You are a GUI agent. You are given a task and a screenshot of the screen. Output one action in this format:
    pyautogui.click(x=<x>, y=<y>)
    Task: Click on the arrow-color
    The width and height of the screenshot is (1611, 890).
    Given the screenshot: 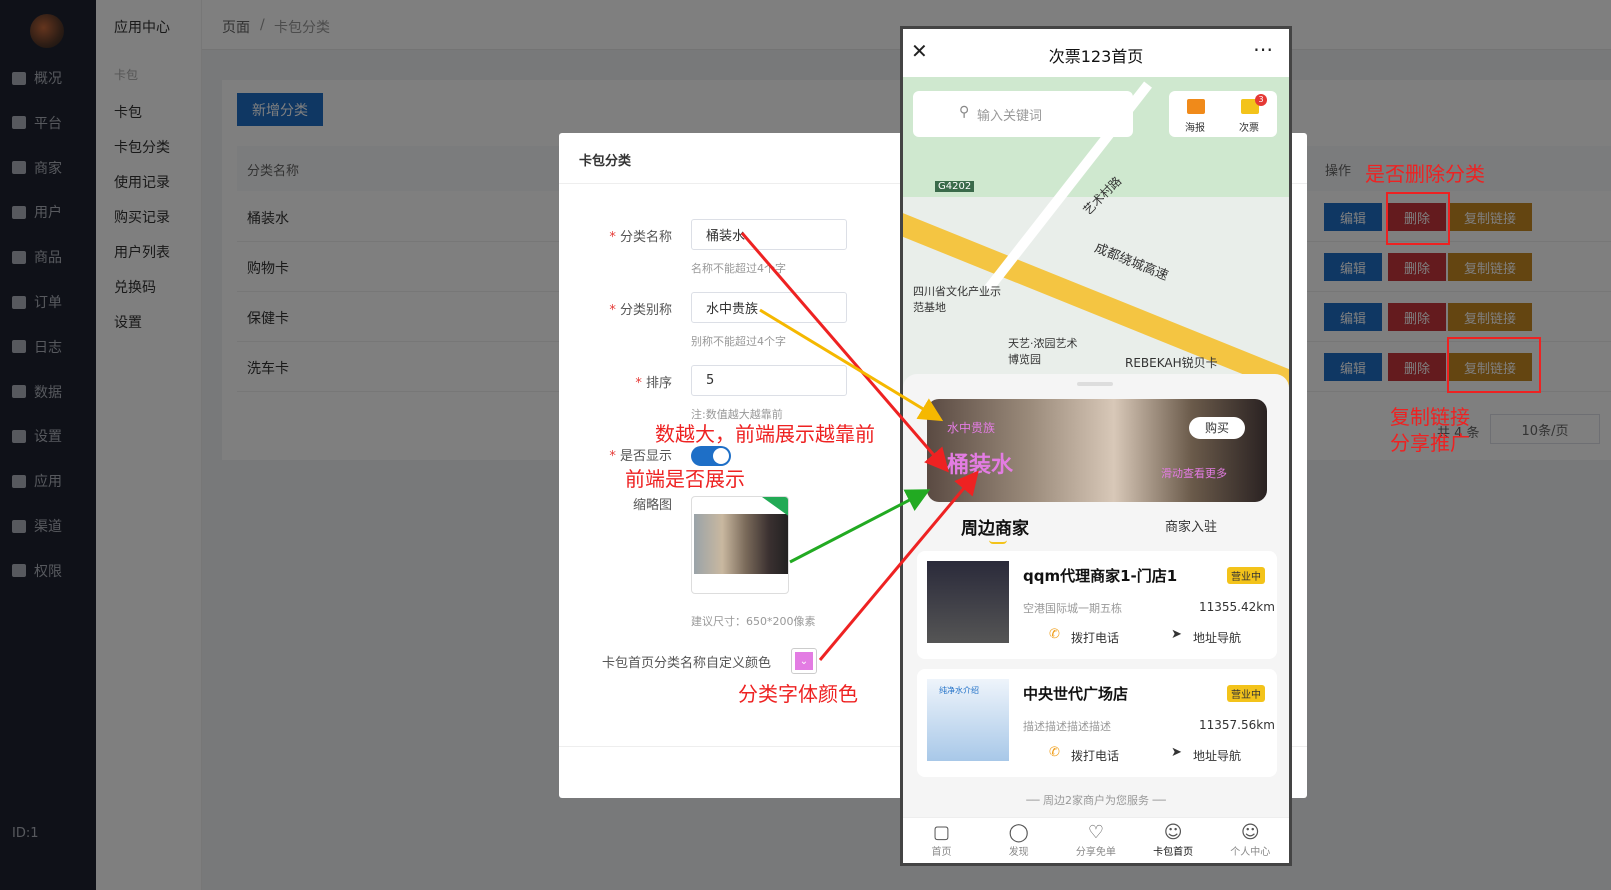 What is the action you would take?
    pyautogui.click(x=898, y=565)
    